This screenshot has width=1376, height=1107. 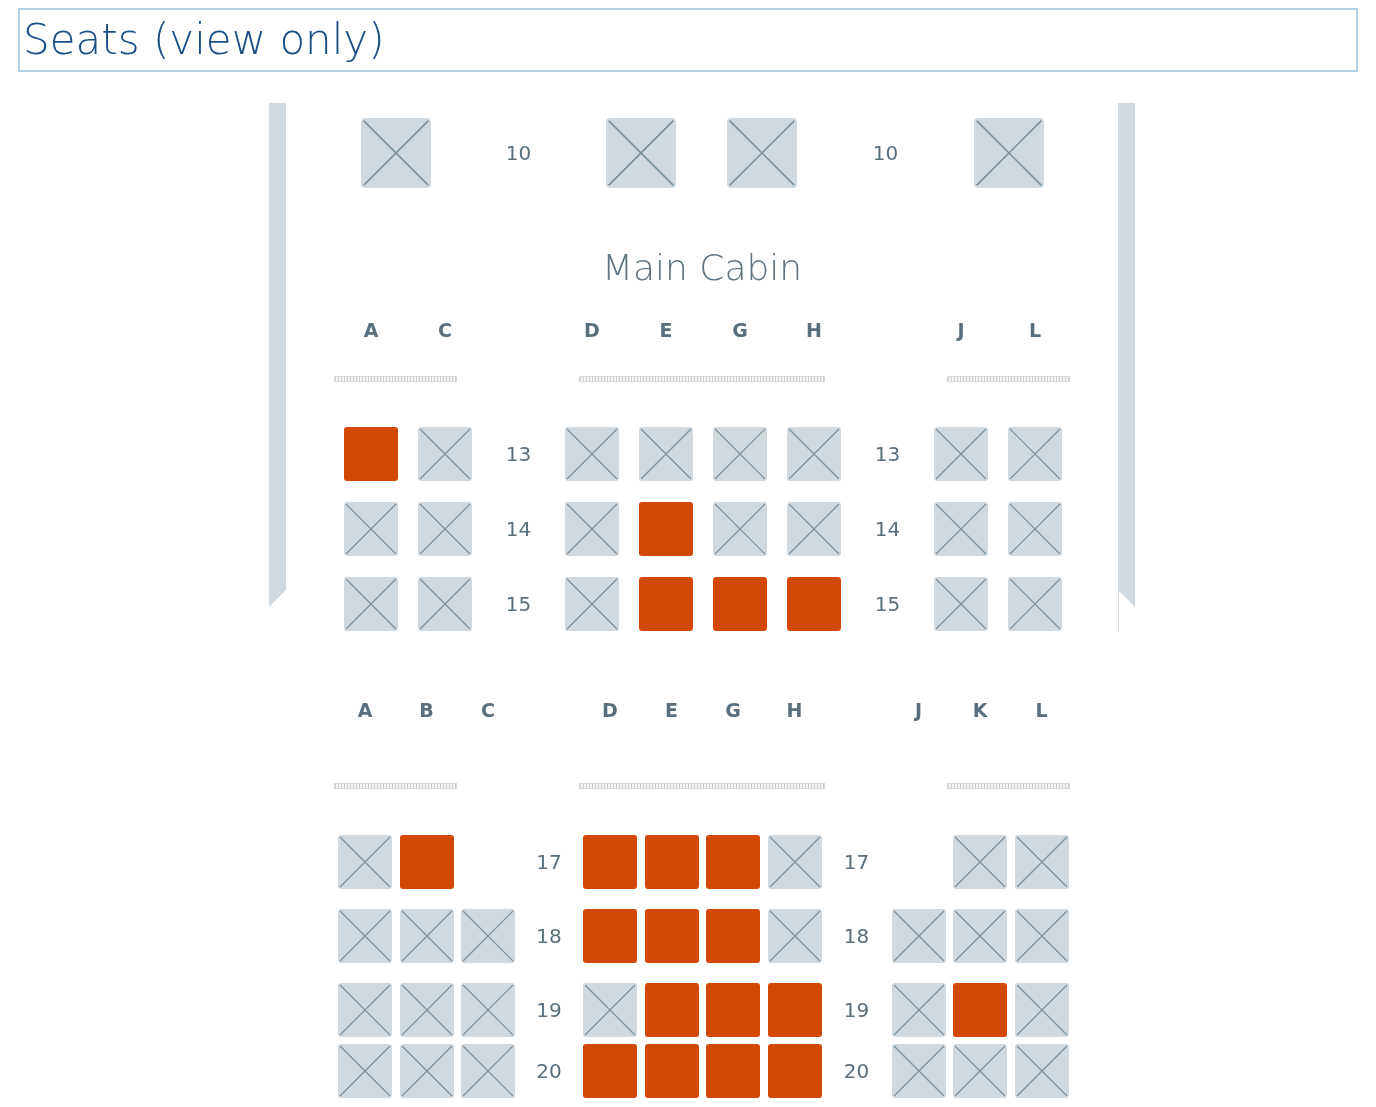 What do you see at coordinates (702, 268) in the screenshot?
I see `cabin-title: Main Cabin` at bounding box center [702, 268].